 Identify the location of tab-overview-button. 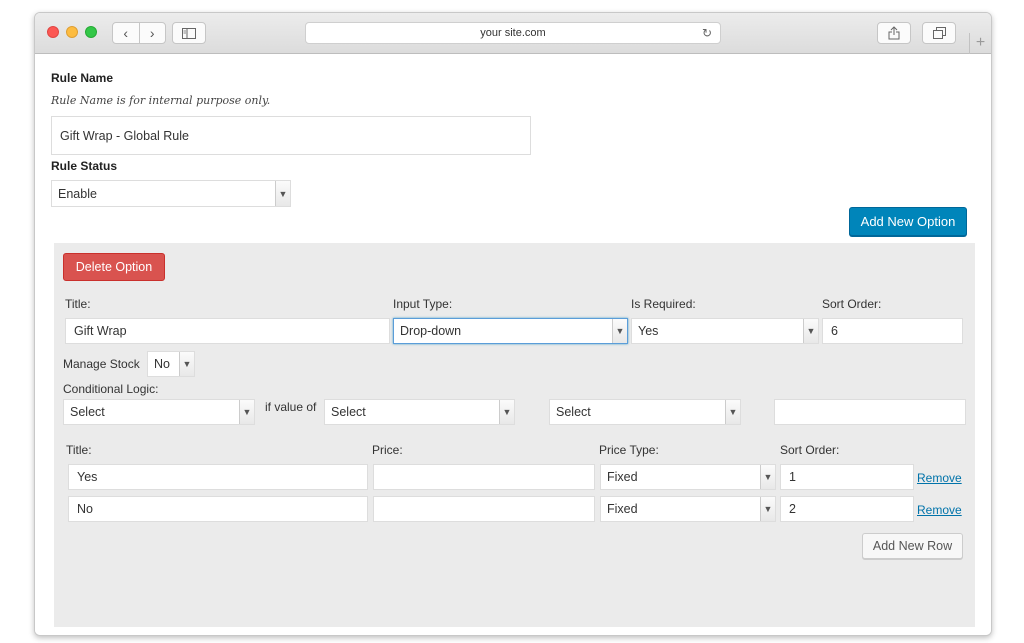
(939, 33).